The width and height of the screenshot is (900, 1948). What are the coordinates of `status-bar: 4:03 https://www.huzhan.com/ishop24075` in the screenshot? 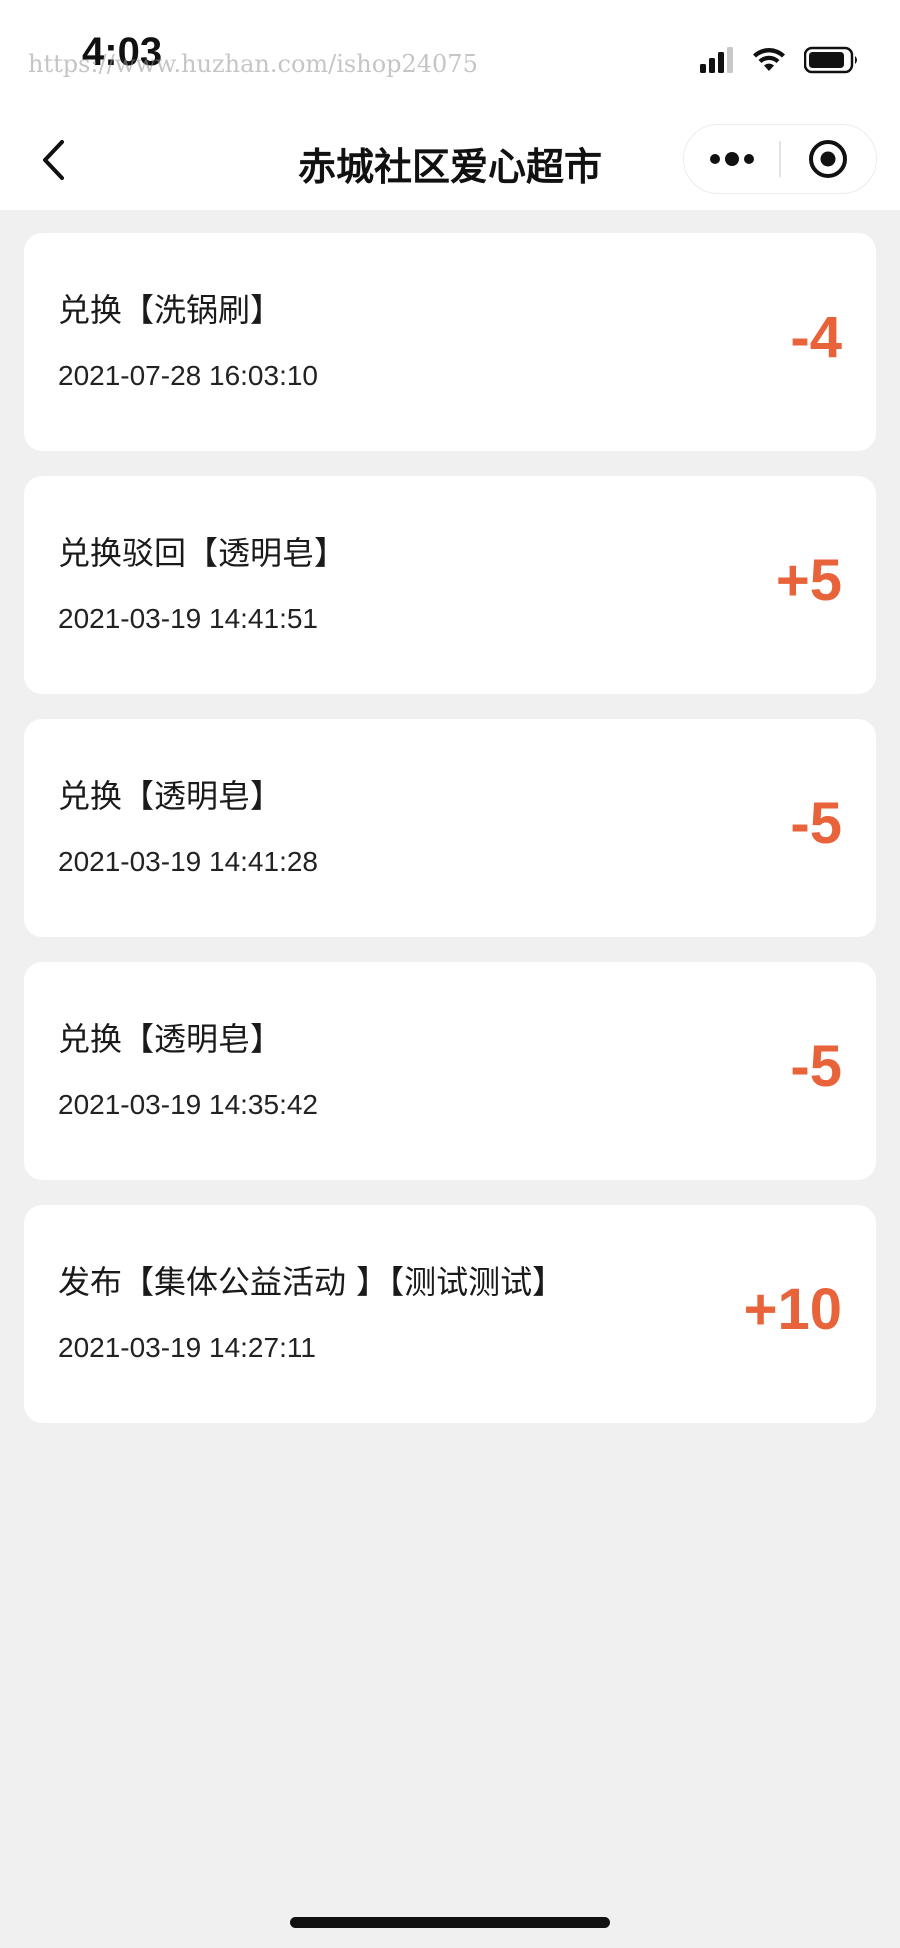 It's located at (450, 55).